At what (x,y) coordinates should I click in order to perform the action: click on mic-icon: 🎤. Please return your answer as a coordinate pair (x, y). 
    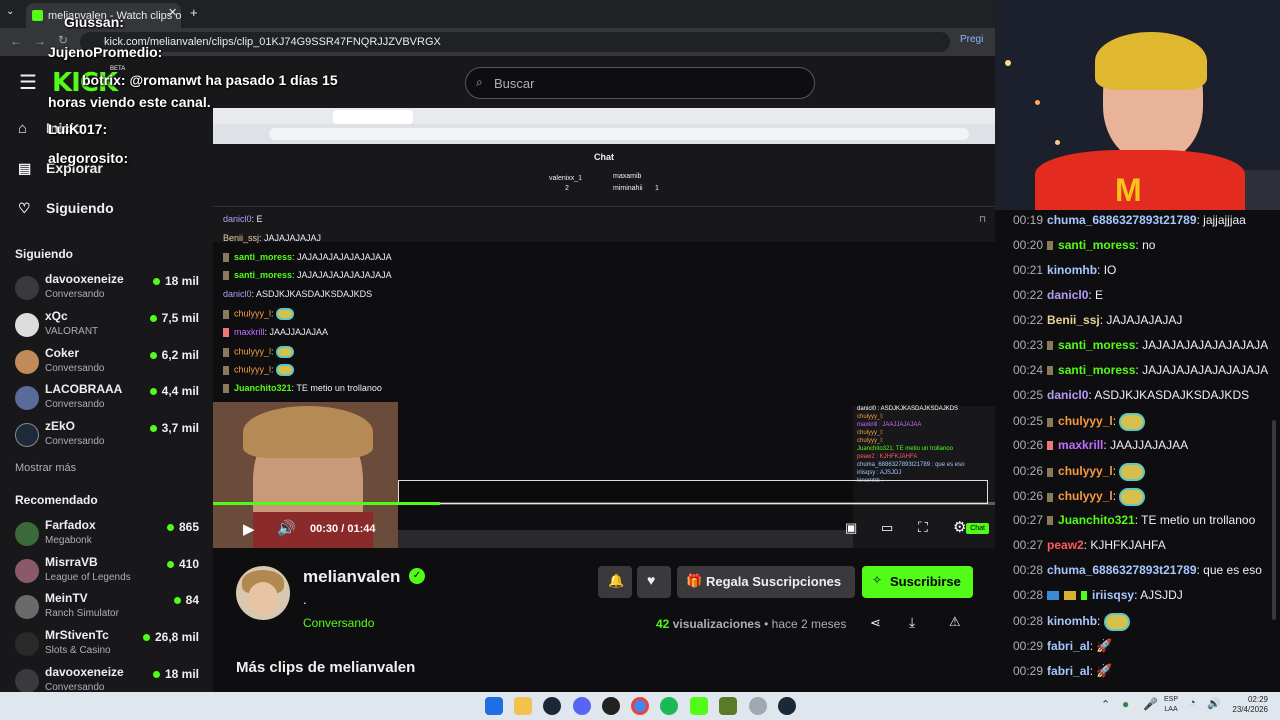
    Looking at the image, I should click on (1150, 704).